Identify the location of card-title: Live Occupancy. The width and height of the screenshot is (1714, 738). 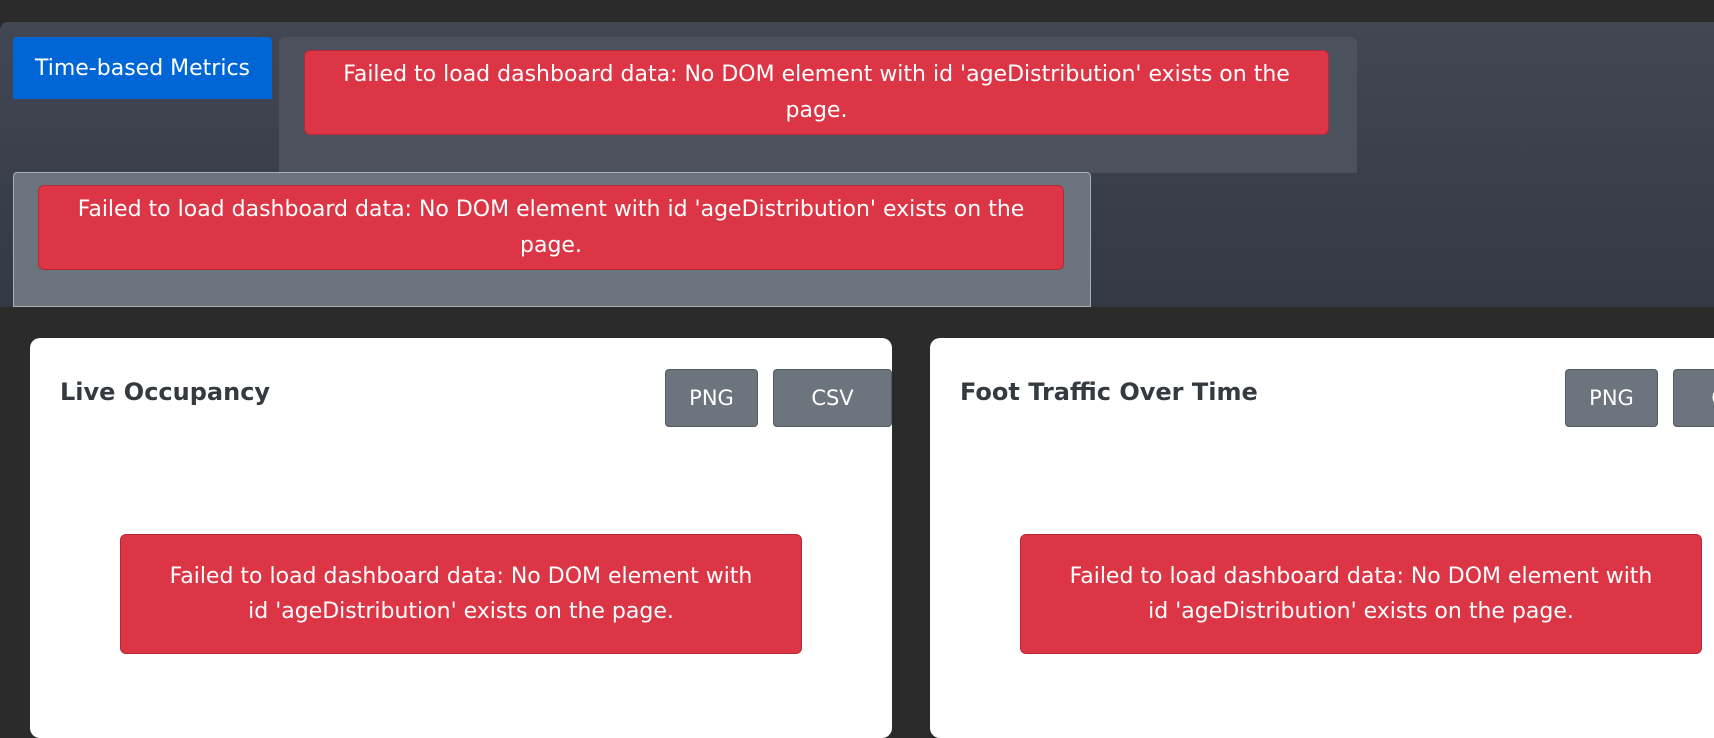
(165, 392).